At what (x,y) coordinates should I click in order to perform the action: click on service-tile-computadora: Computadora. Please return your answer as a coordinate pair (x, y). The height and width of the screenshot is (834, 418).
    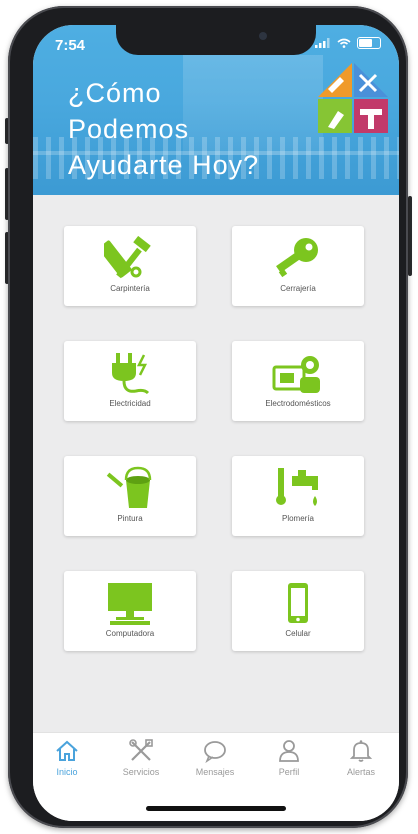
    Looking at the image, I should click on (130, 611).